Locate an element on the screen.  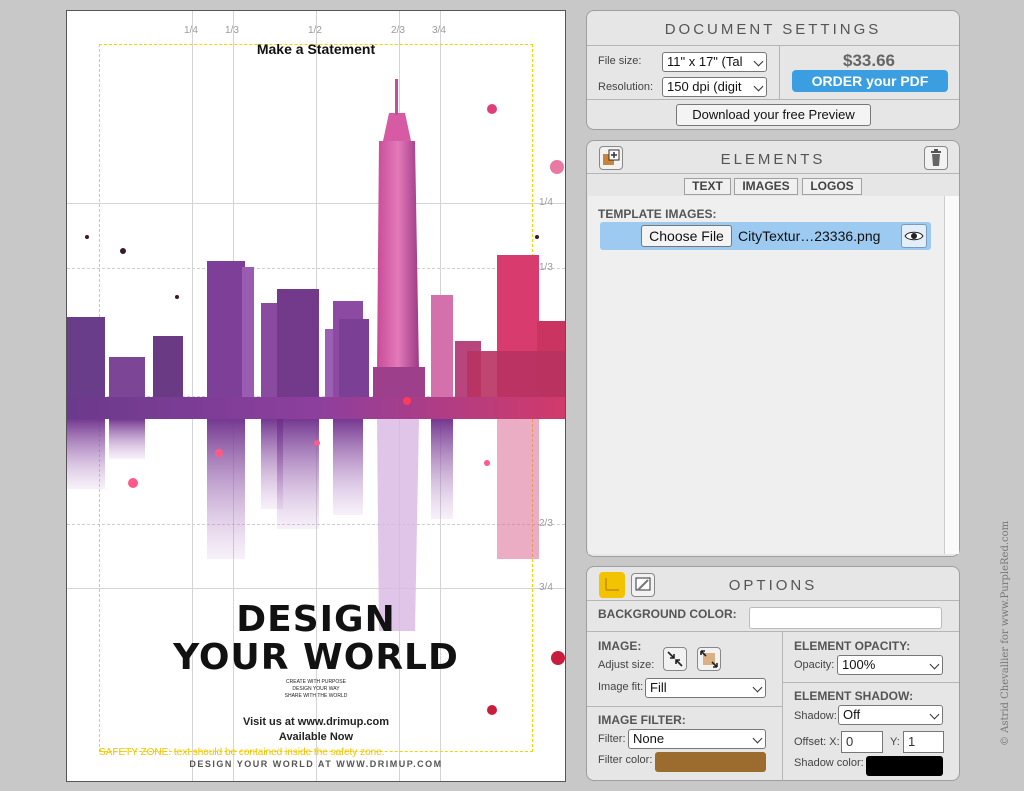
filter-color-label: Filter color: is located at coordinates (625, 760).